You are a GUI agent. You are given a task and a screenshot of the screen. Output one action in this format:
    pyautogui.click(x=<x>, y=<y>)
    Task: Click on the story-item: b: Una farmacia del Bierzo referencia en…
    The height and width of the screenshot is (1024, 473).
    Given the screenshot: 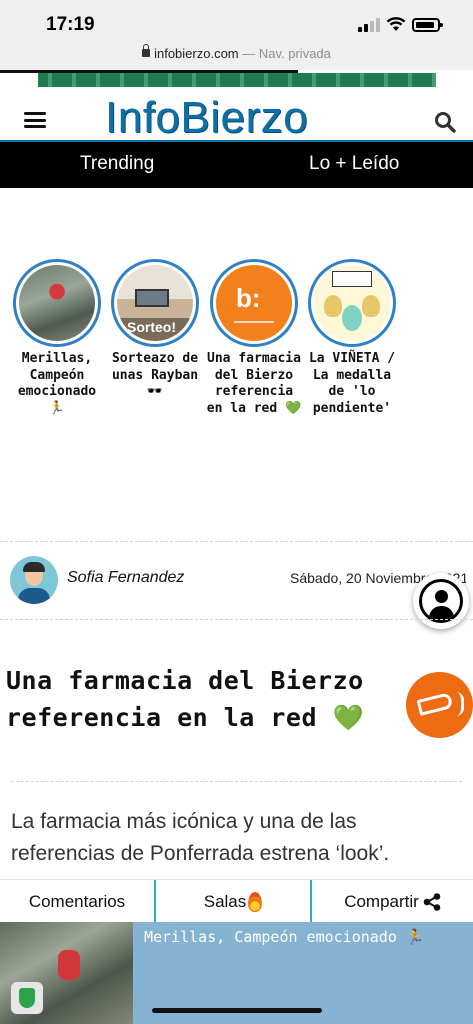 What is the action you would take?
    pyautogui.click(x=254, y=338)
    